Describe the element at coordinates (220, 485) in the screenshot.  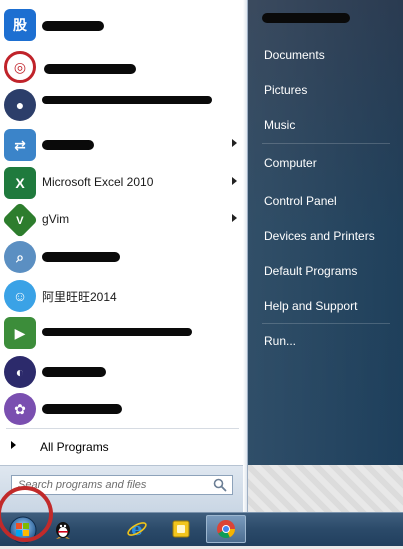
I see `search-icon` at that location.